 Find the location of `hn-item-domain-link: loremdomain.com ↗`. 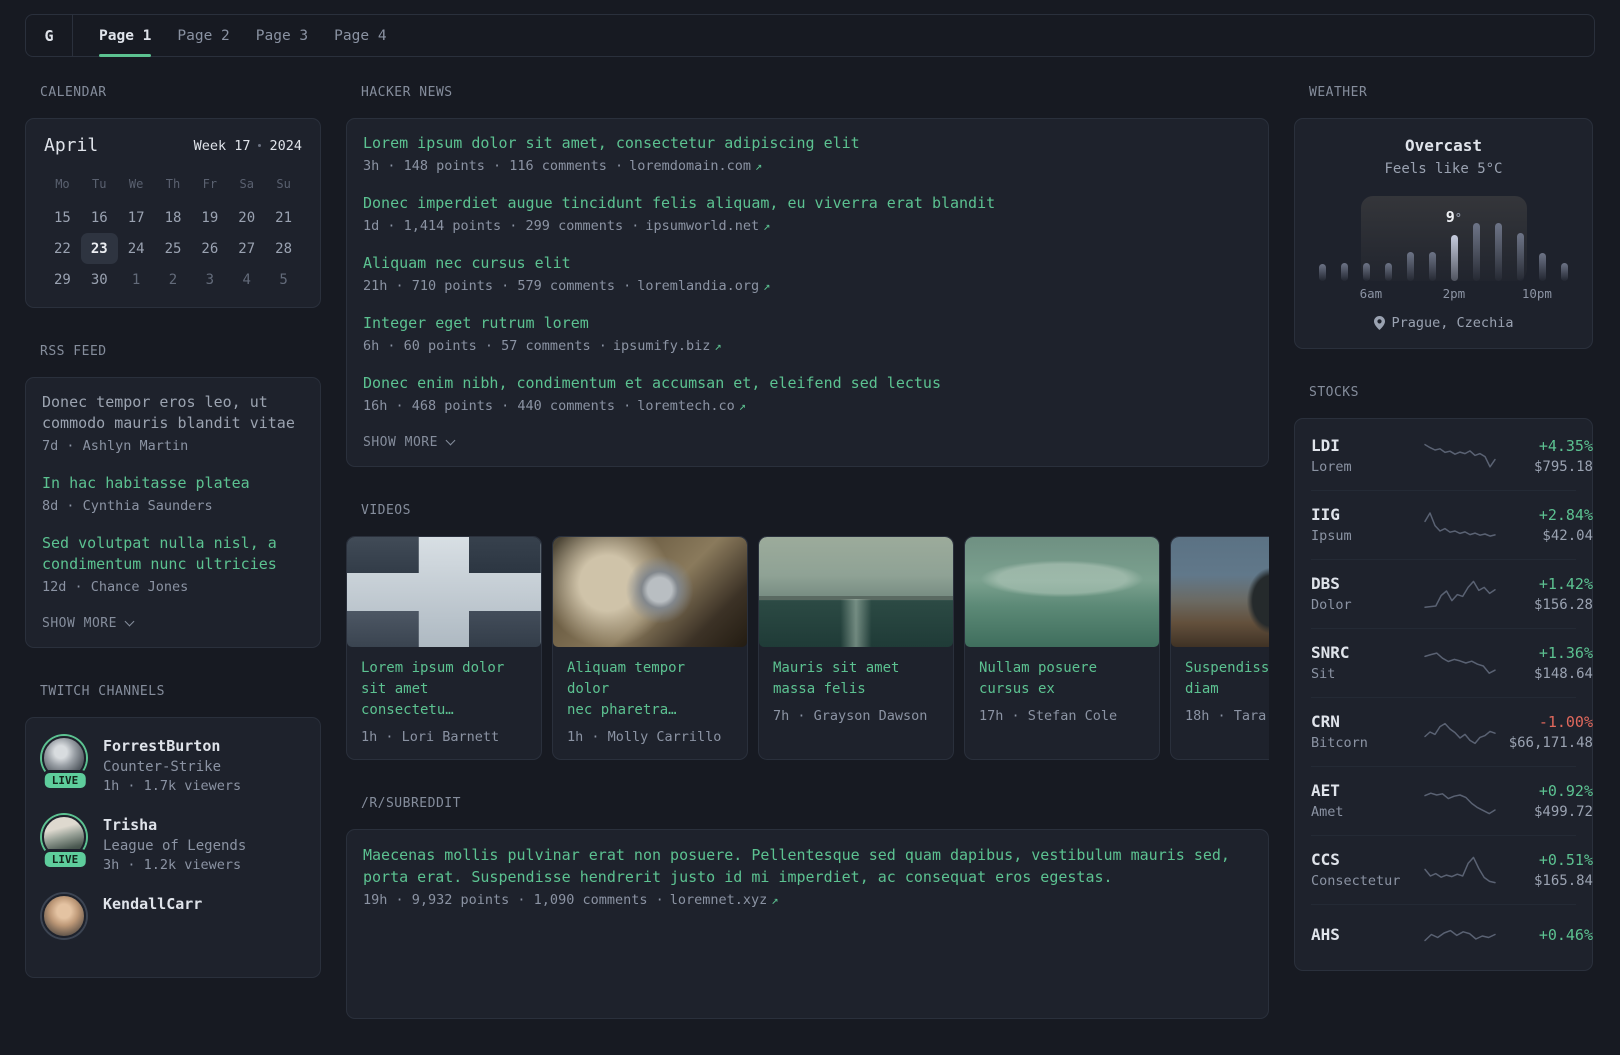

hn-item-domain-link: loremdomain.com ↗ is located at coordinates (695, 166).